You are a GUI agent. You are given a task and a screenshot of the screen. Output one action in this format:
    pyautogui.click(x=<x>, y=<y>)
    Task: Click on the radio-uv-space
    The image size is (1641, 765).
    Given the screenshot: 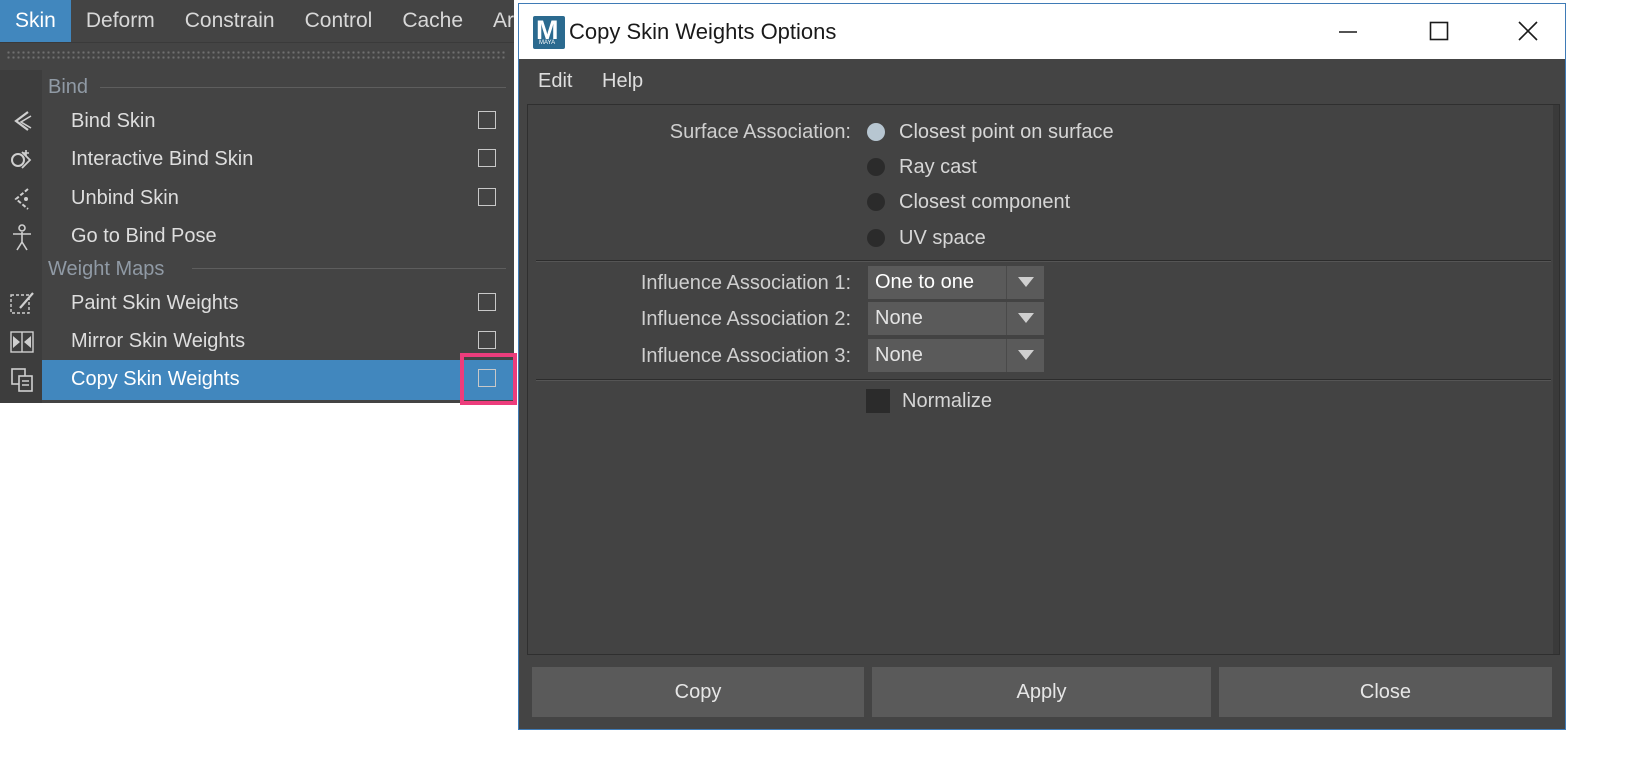 What is the action you would take?
    pyautogui.click(x=876, y=238)
    